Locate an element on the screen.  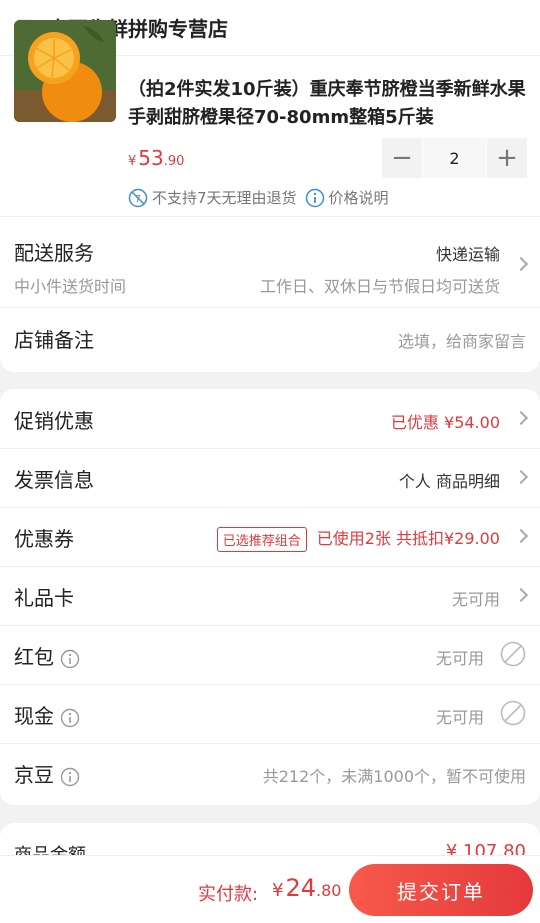
gift-card-row: 礼品卡 无可用 is located at coordinates (270, 596).